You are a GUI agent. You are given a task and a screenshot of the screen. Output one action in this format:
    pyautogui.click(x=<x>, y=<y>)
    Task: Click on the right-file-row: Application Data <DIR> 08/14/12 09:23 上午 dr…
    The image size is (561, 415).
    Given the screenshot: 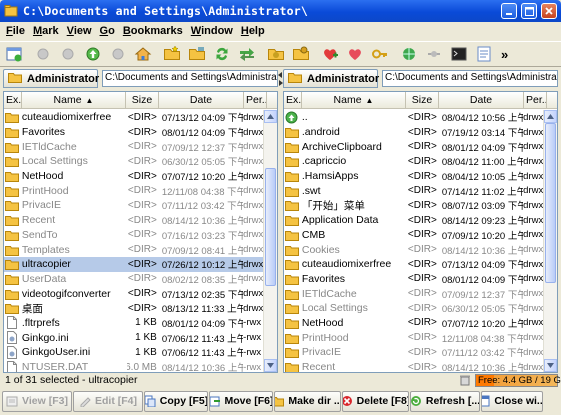 What is the action you would take?
    pyautogui.click(x=413, y=220)
    